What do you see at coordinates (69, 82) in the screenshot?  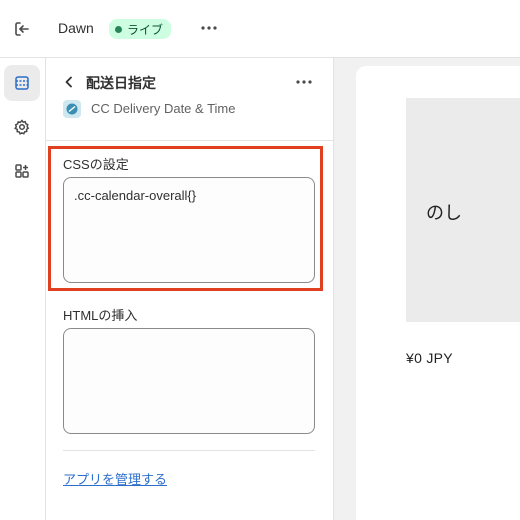 I see `chevron-left-icon` at bounding box center [69, 82].